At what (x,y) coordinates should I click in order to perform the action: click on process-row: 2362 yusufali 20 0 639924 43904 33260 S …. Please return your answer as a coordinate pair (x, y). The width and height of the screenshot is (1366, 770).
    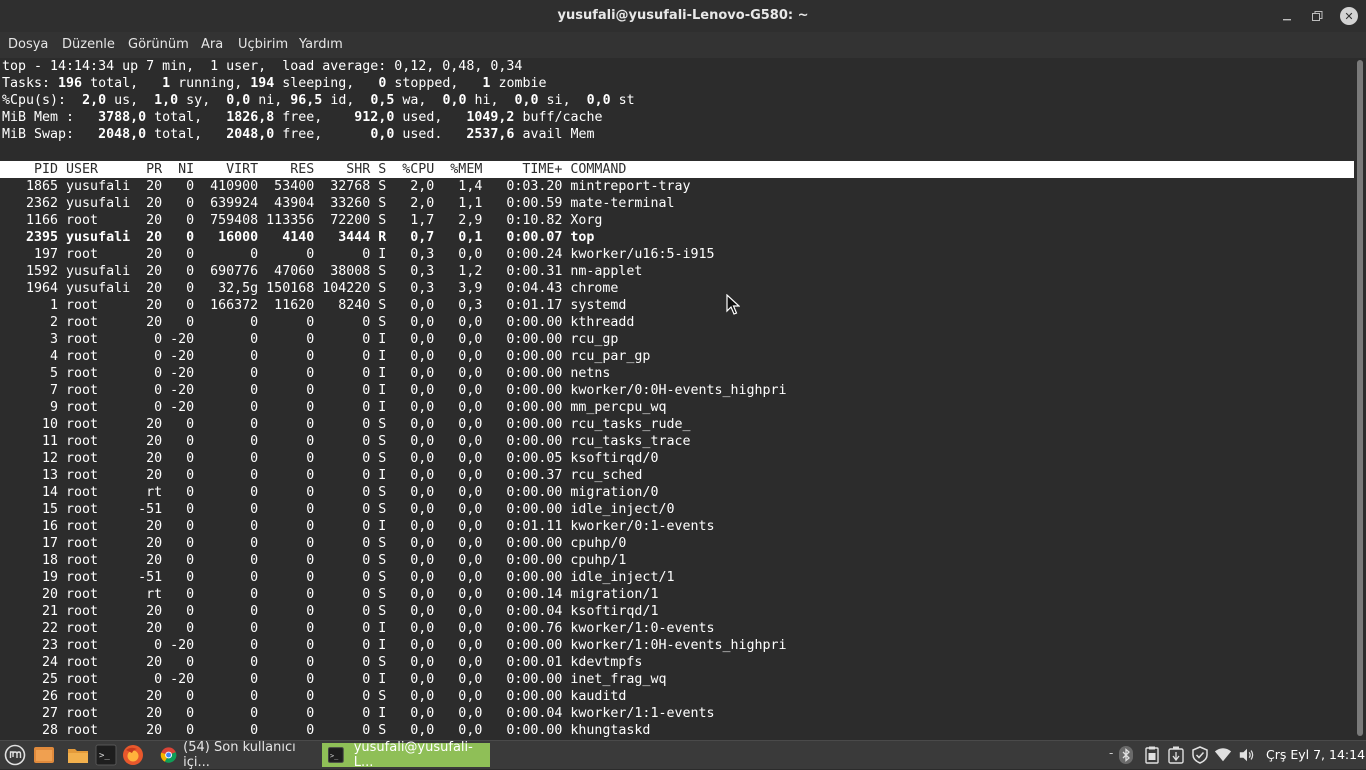
    Looking at the image, I should click on (338, 203).